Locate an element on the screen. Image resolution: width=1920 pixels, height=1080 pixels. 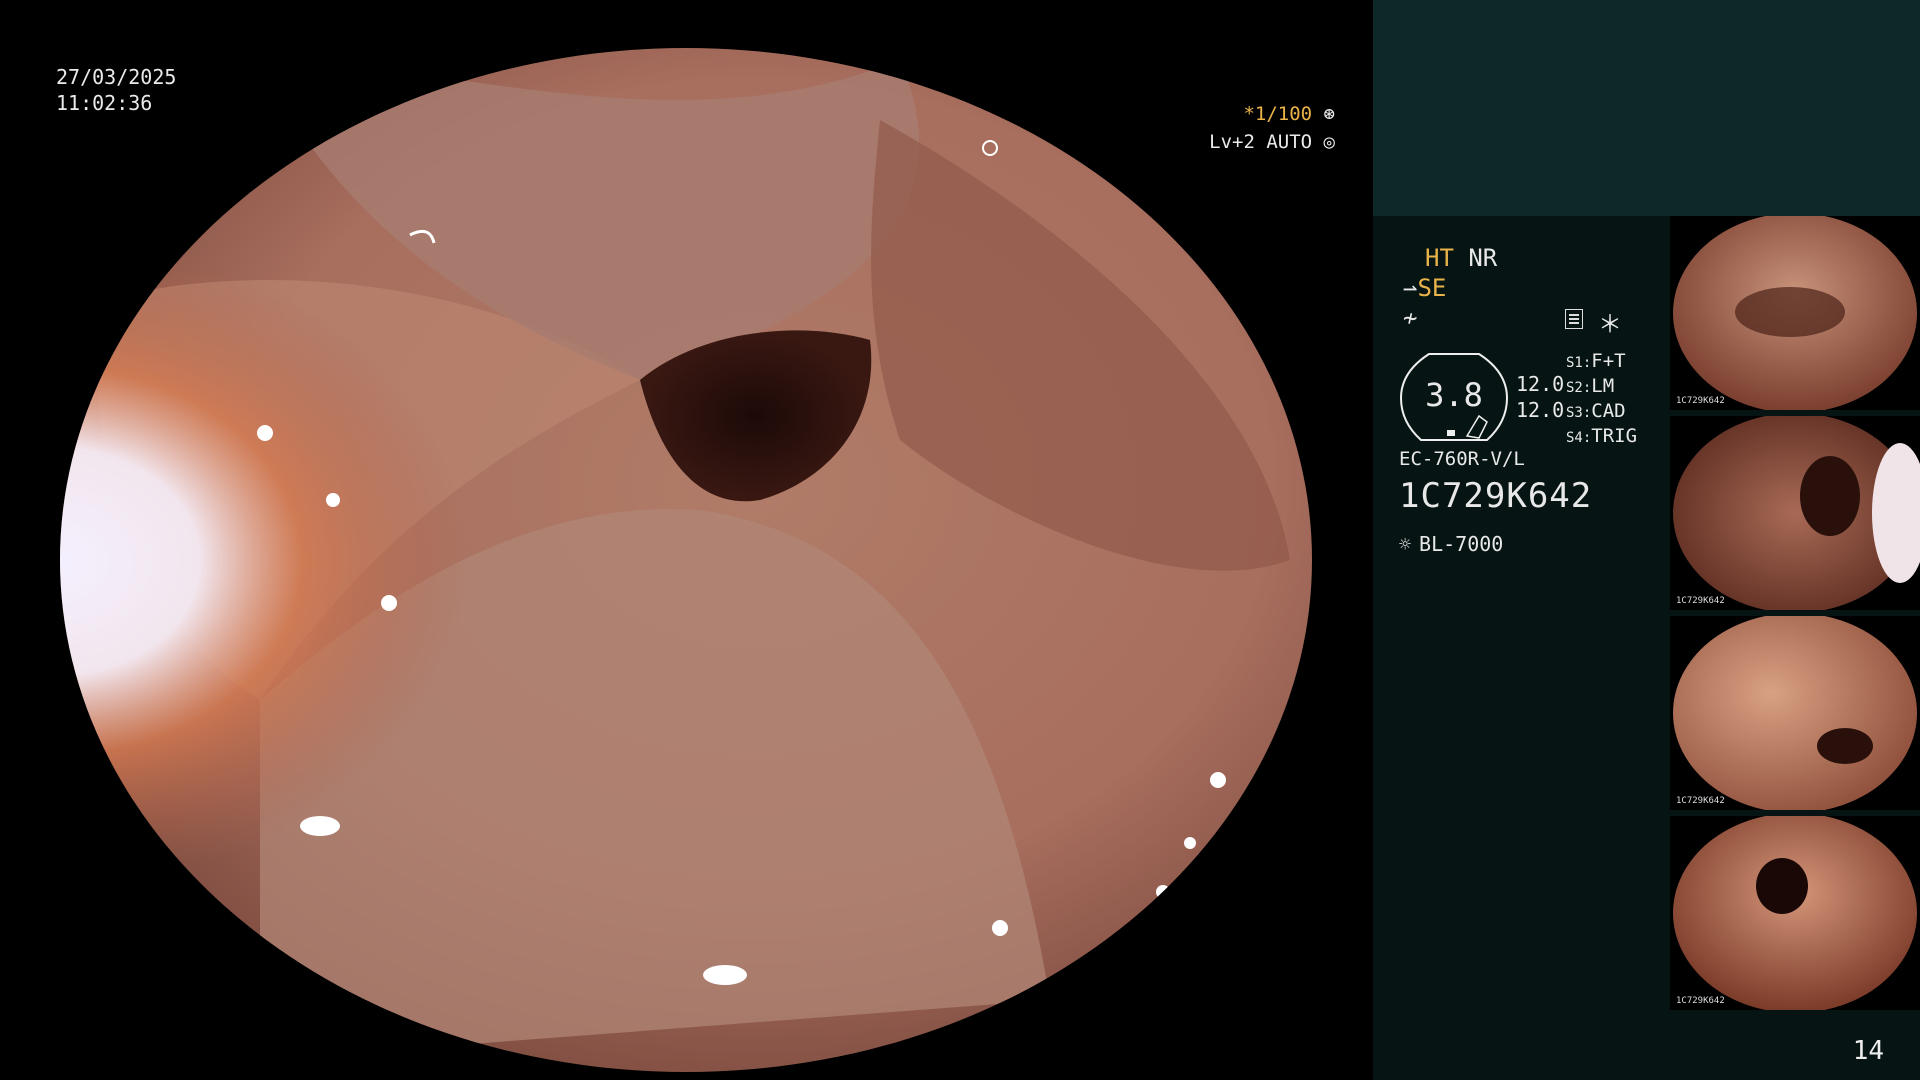
date-text: 27/03/2025 is located at coordinates (116, 77).